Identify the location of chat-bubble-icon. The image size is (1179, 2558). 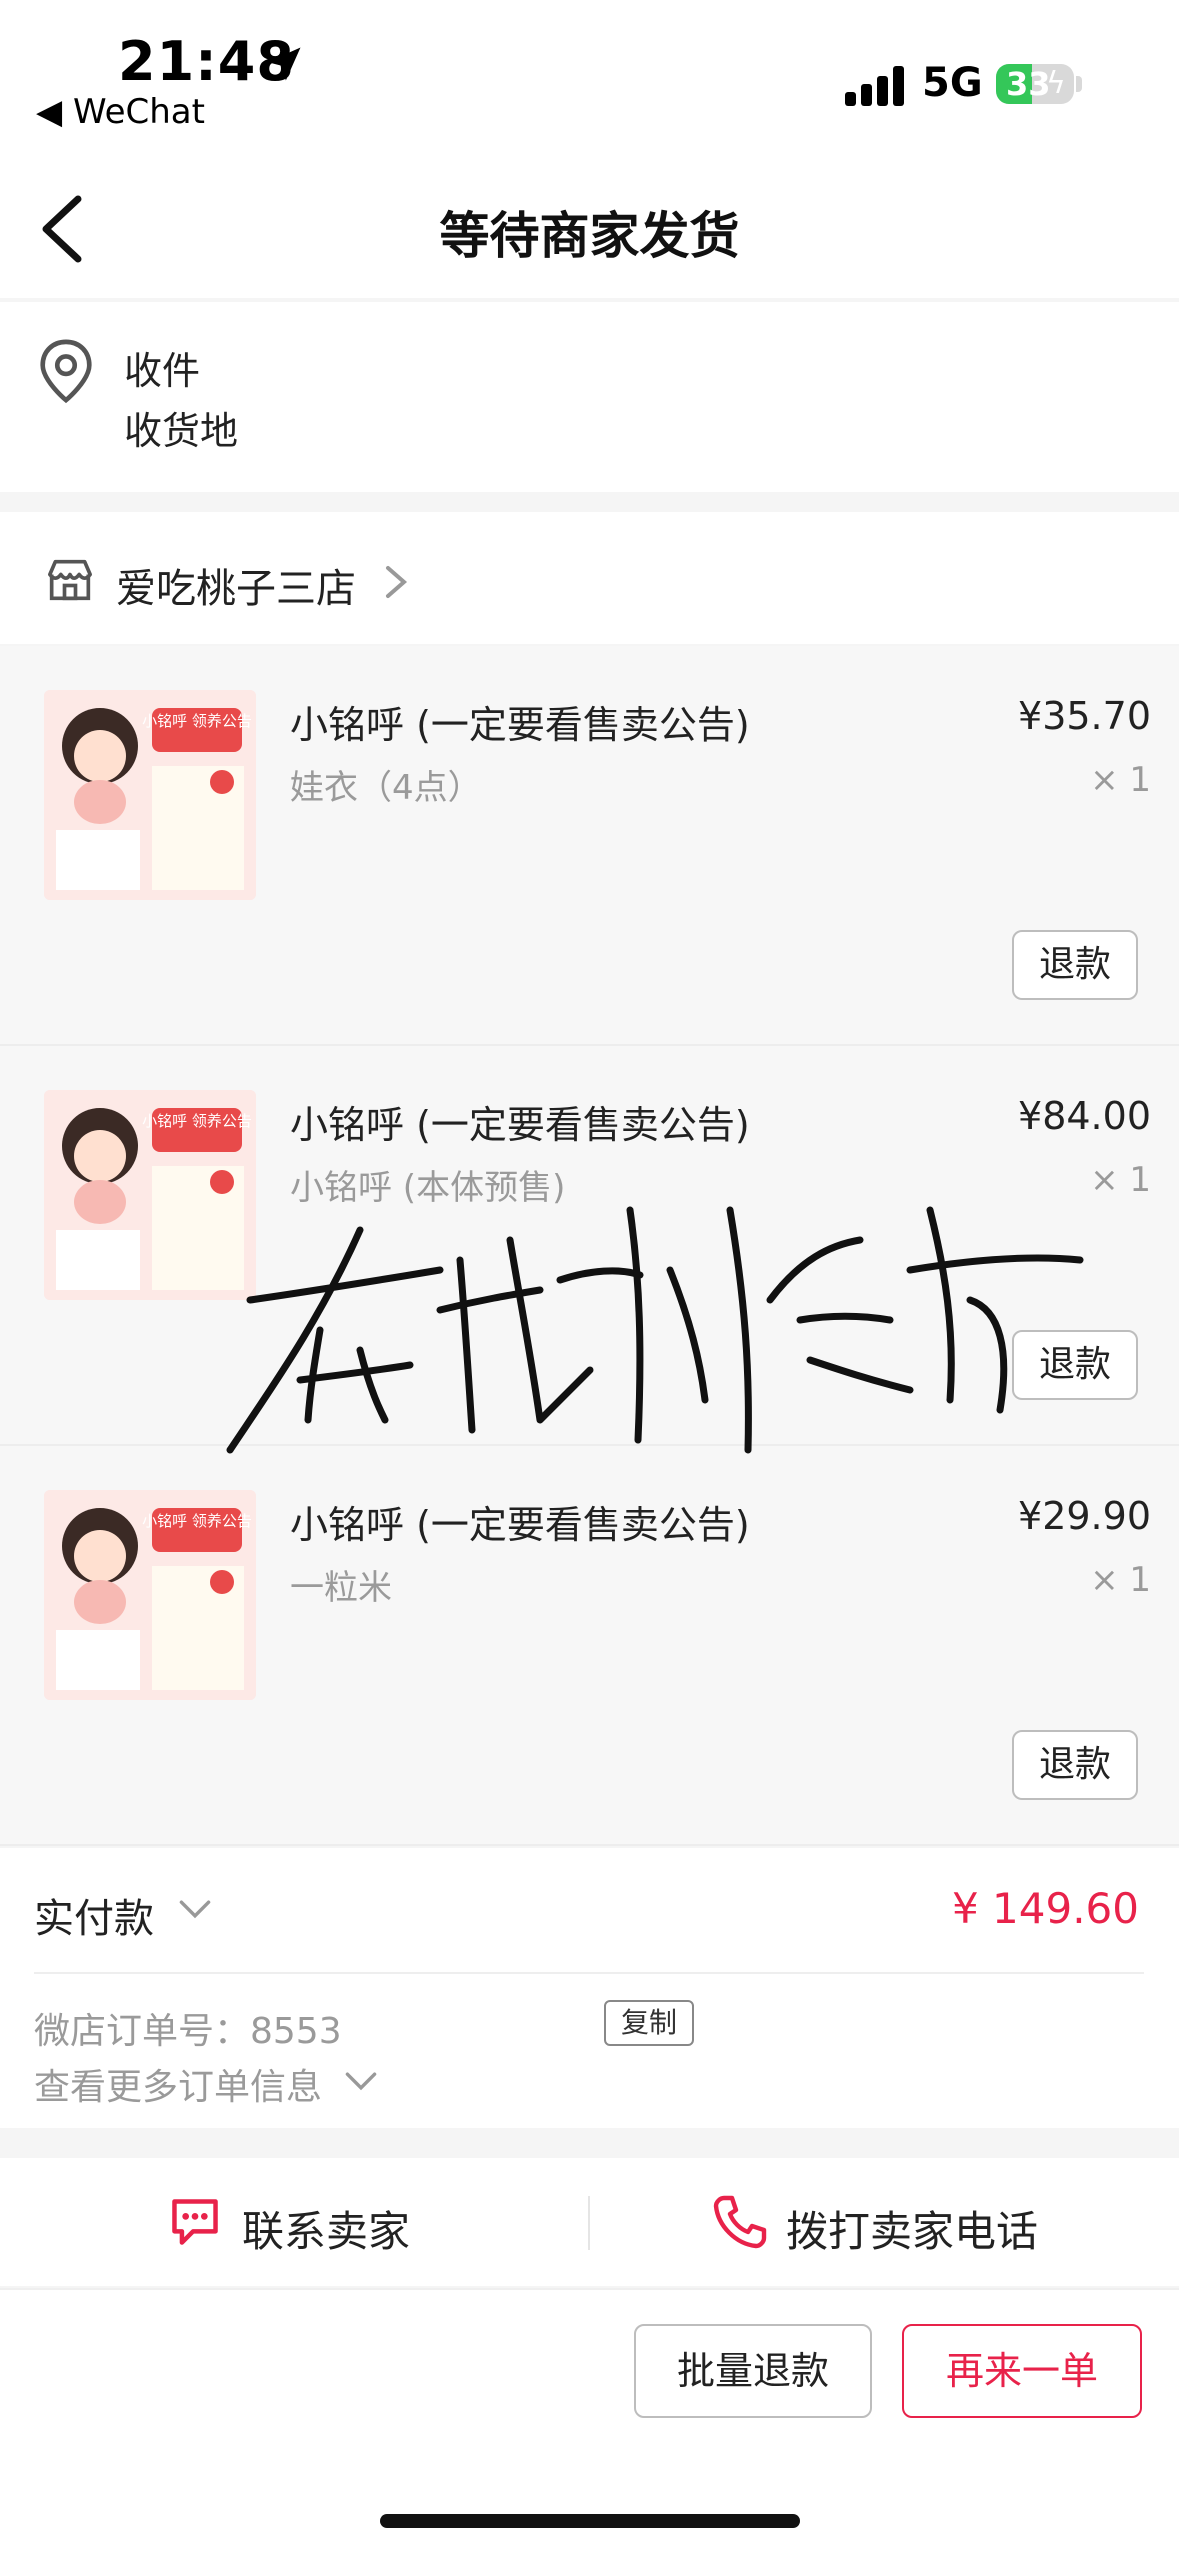
(195, 2222).